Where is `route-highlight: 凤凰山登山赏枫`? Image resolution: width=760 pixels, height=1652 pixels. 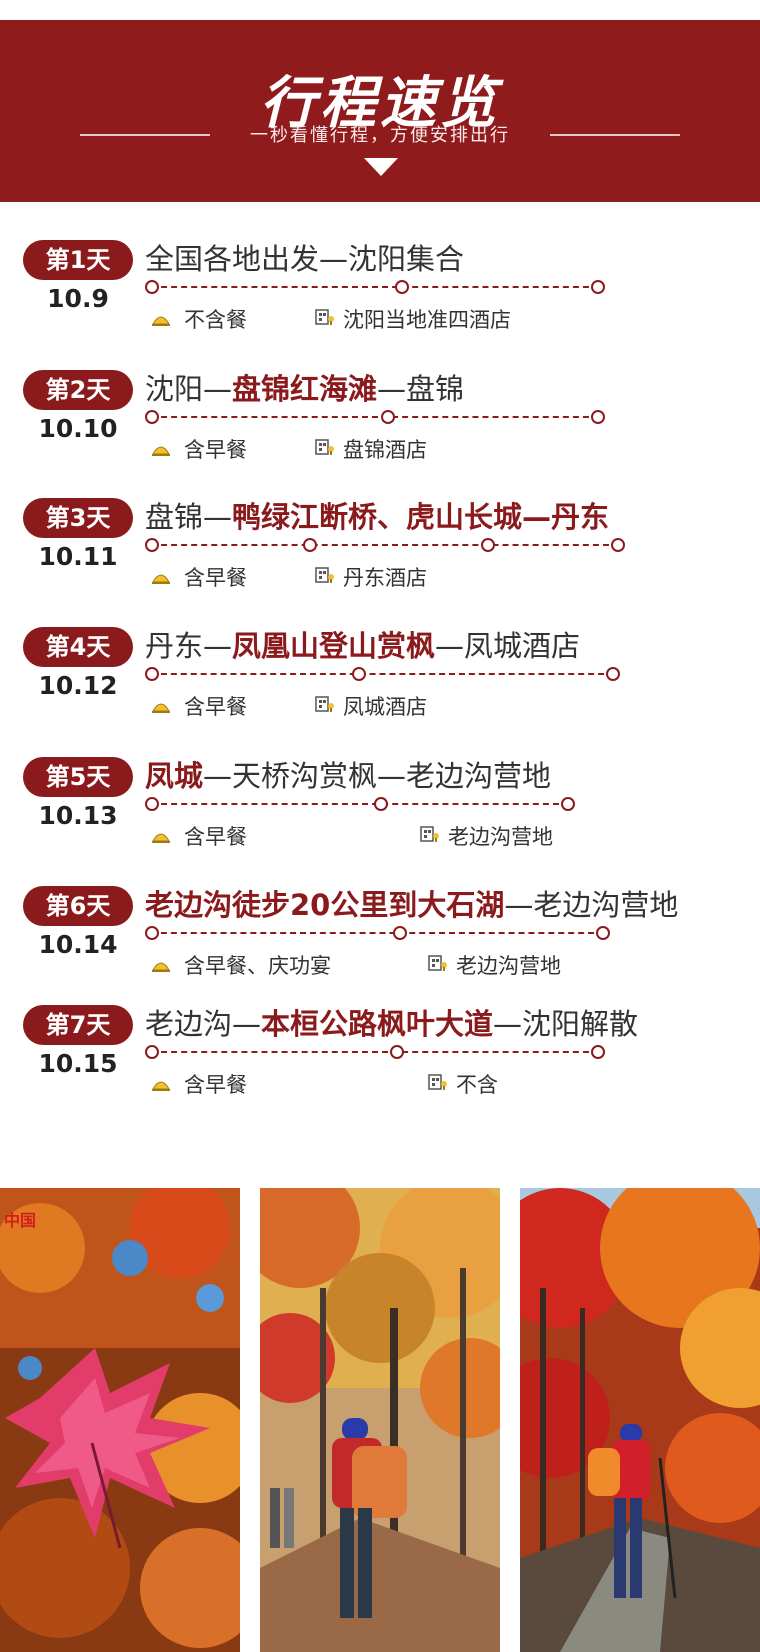 route-highlight: 凤凰山登山赏枫 is located at coordinates (334, 646).